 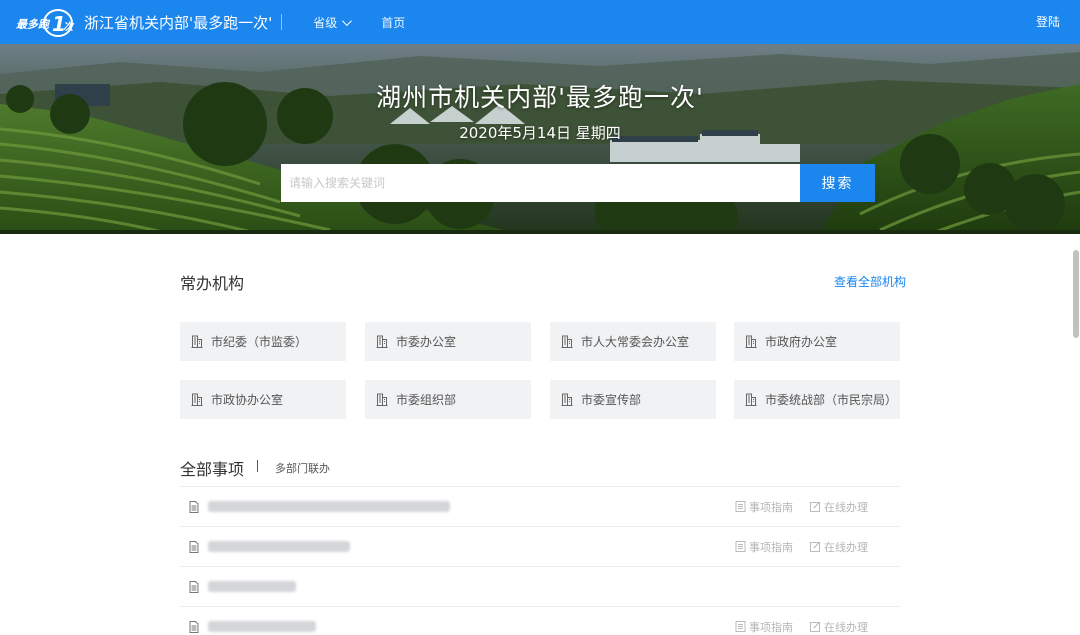 What do you see at coordinates (426, 400) in the screenshot?
I see `org-card-label: 市委组织部` at bounding box center [426, 400].